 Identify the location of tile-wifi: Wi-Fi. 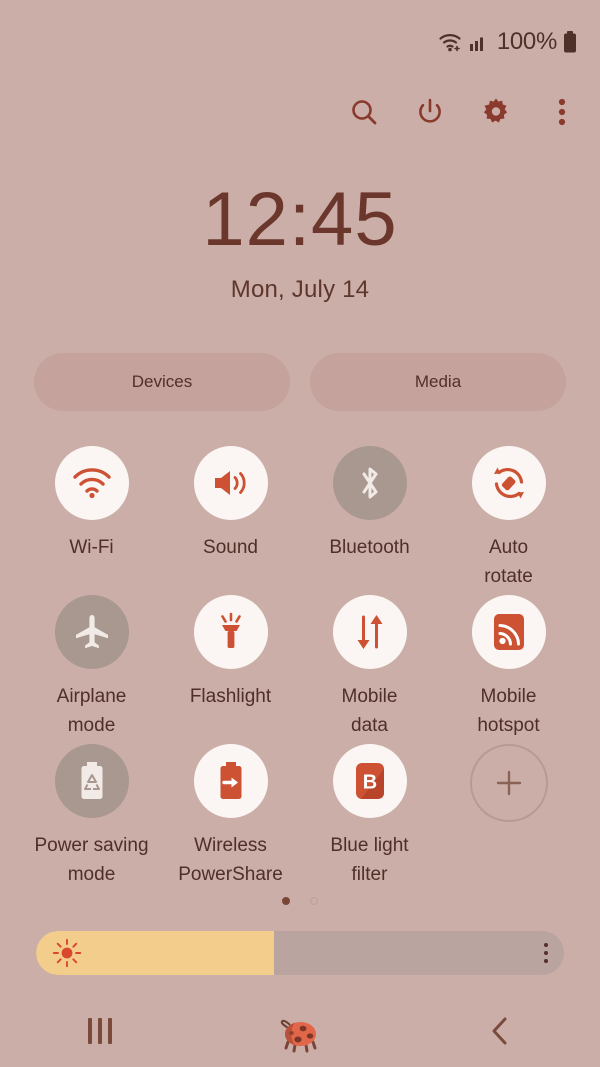
(91, 518).